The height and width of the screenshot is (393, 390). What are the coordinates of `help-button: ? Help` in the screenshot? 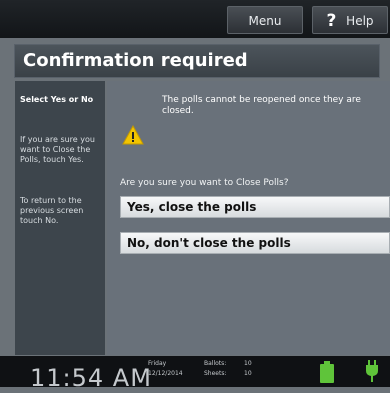 It's located at (350, 20).